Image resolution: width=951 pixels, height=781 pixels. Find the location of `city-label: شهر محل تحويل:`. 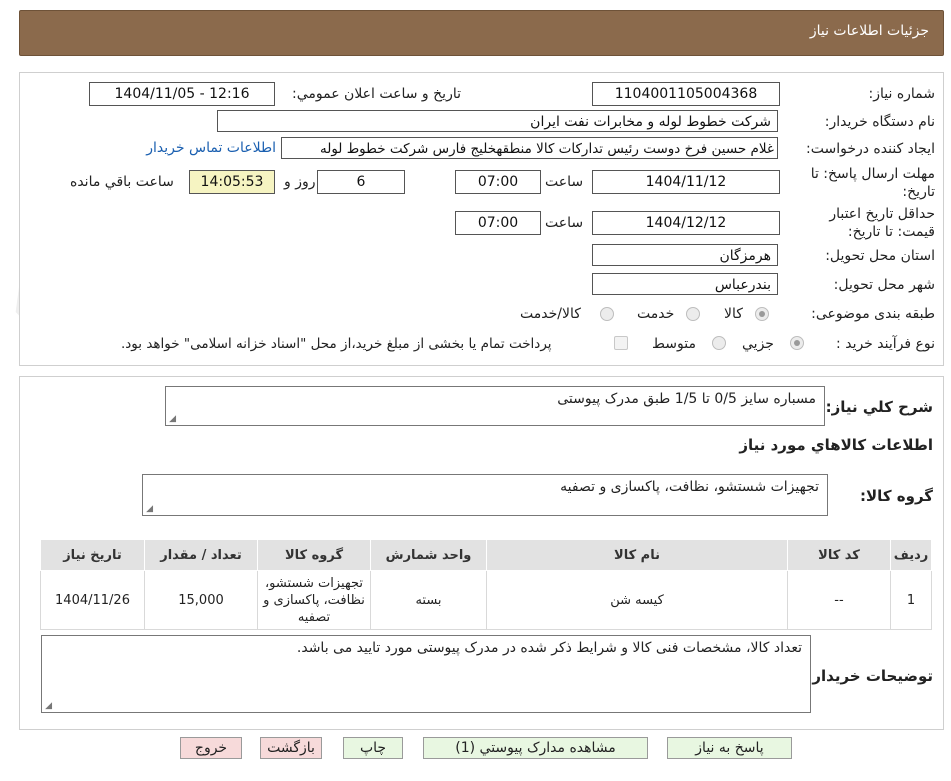

city-label: شهر محل تحويل: is located at coordinates (884, 285).